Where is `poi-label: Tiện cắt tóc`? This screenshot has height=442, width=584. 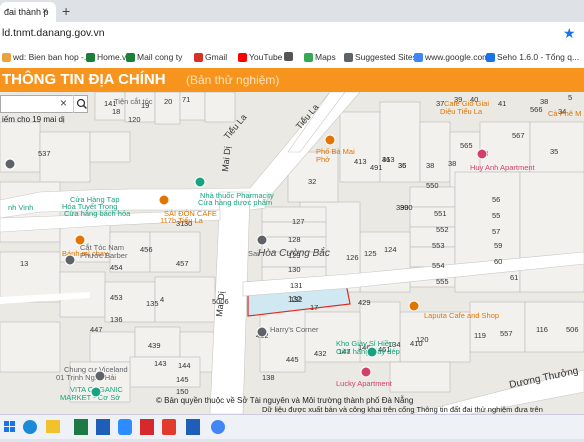
poi-label: Tiện cắt tóc is located at coordinates (133, 101).